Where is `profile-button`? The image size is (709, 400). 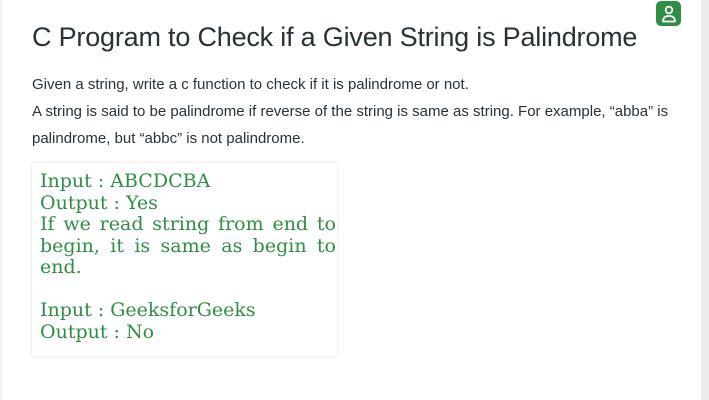
profile-button is located at coordinates (668, 13).